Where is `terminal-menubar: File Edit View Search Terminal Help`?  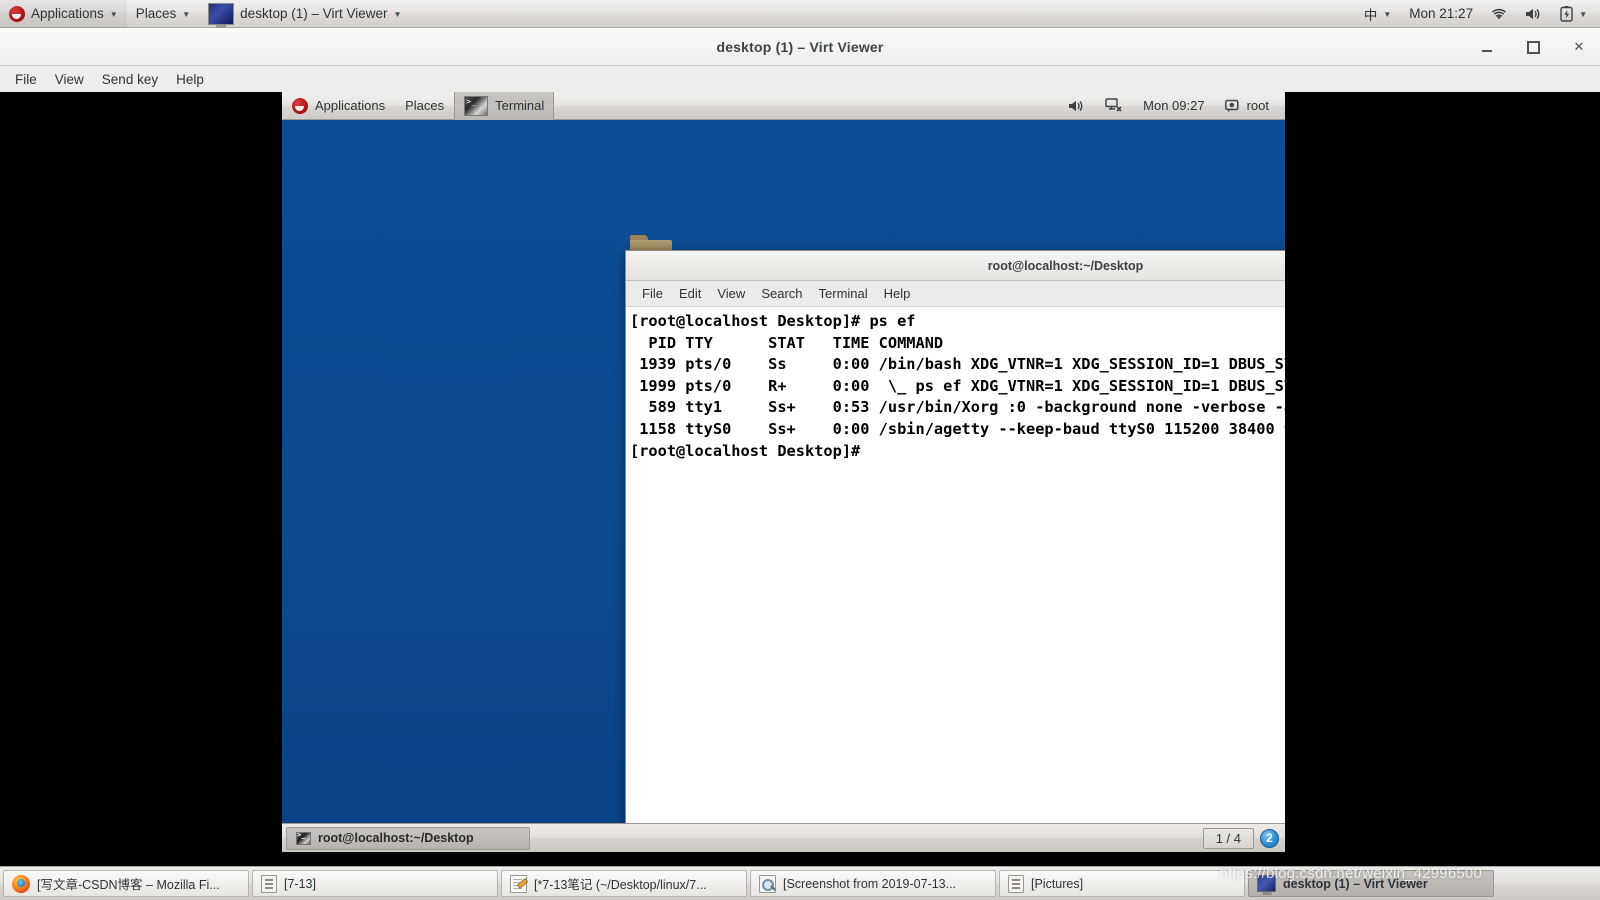 terminal-menubar: File Edit View Search Terminal Help is located at coordinates (955, 294).